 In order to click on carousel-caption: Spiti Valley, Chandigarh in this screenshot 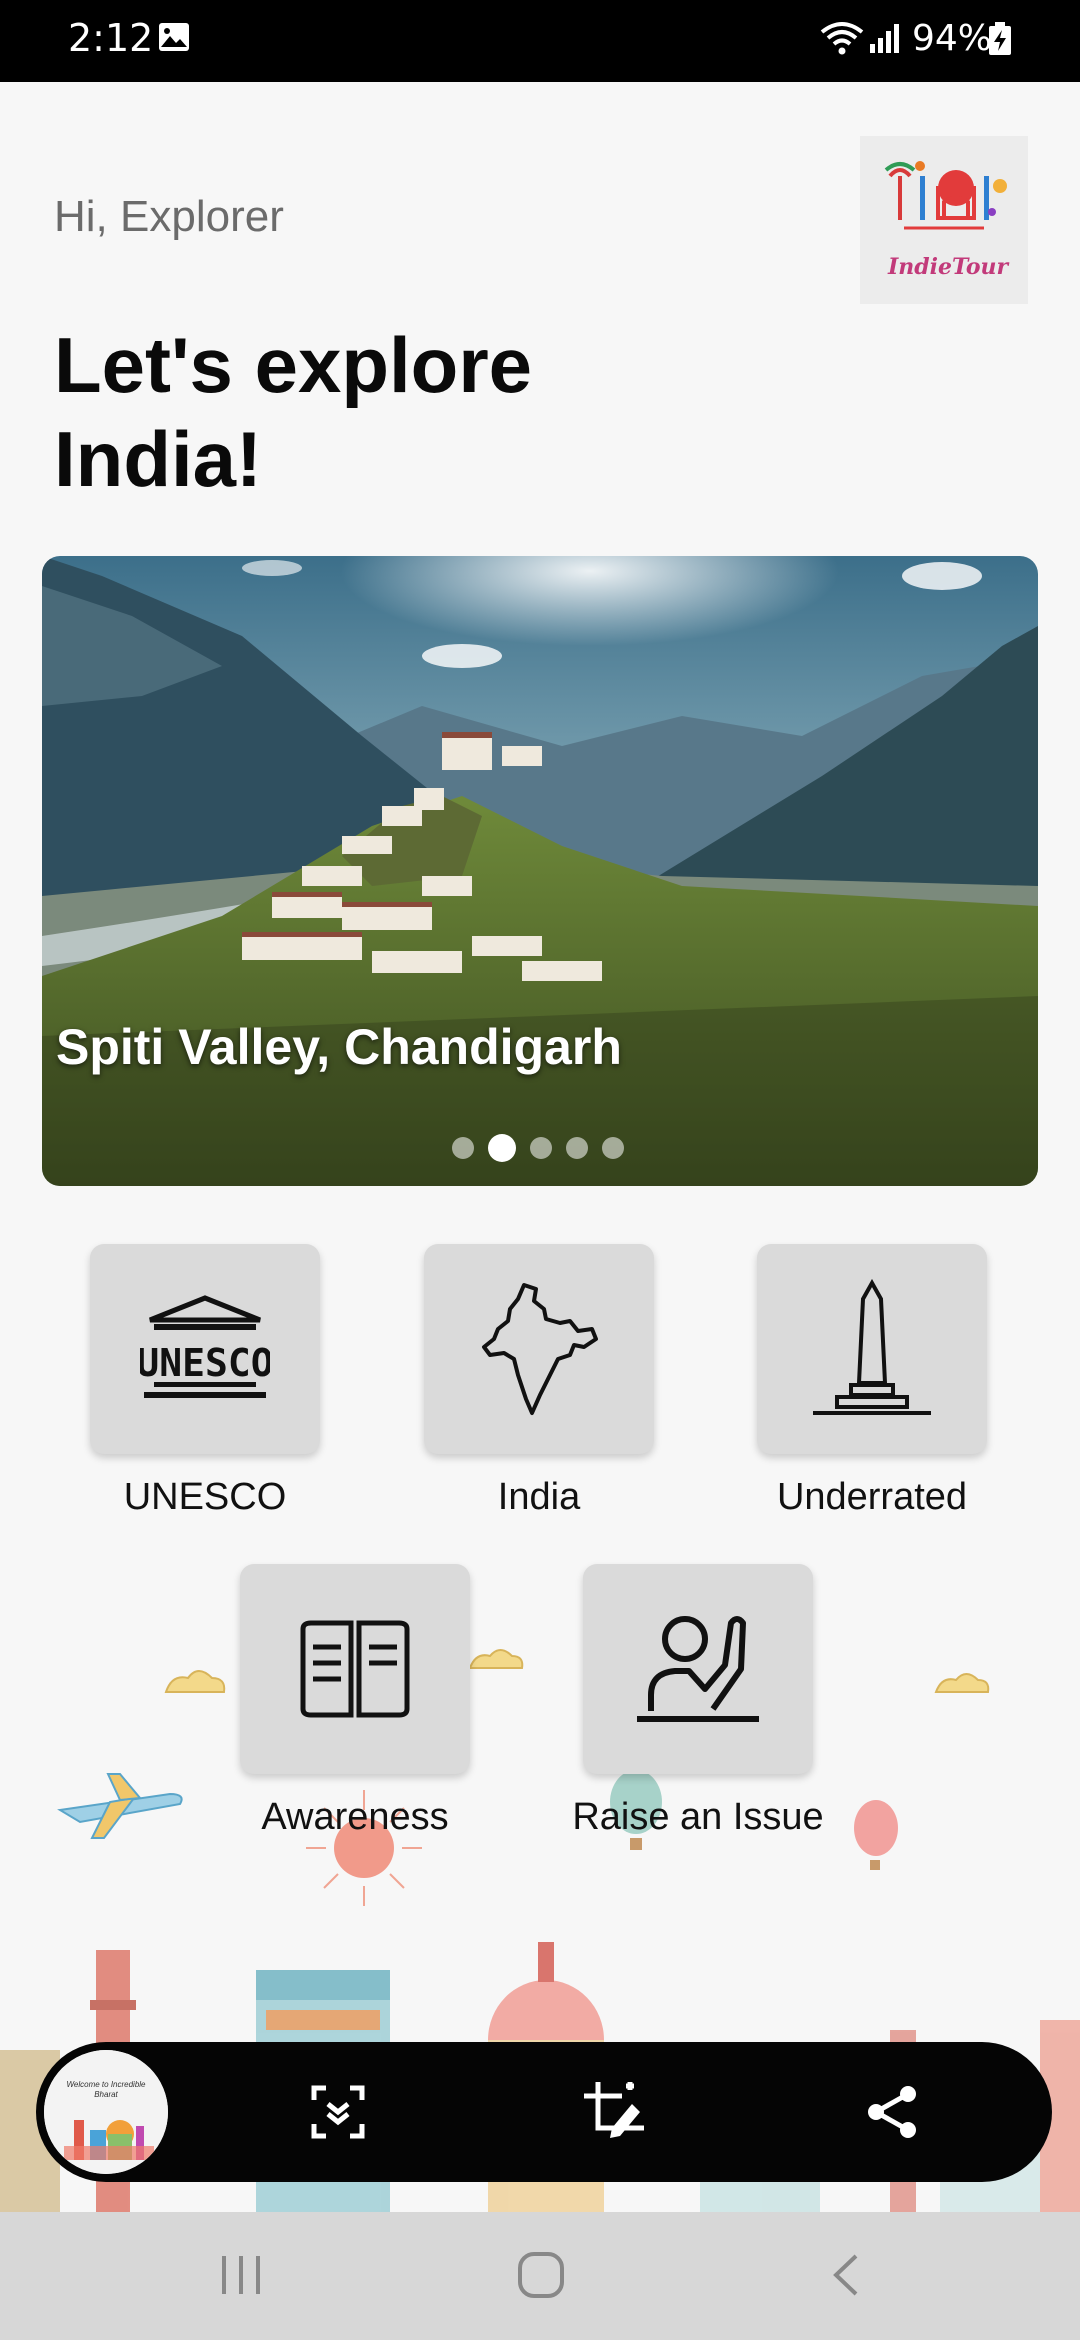, I will do `click(339, 1047)`.